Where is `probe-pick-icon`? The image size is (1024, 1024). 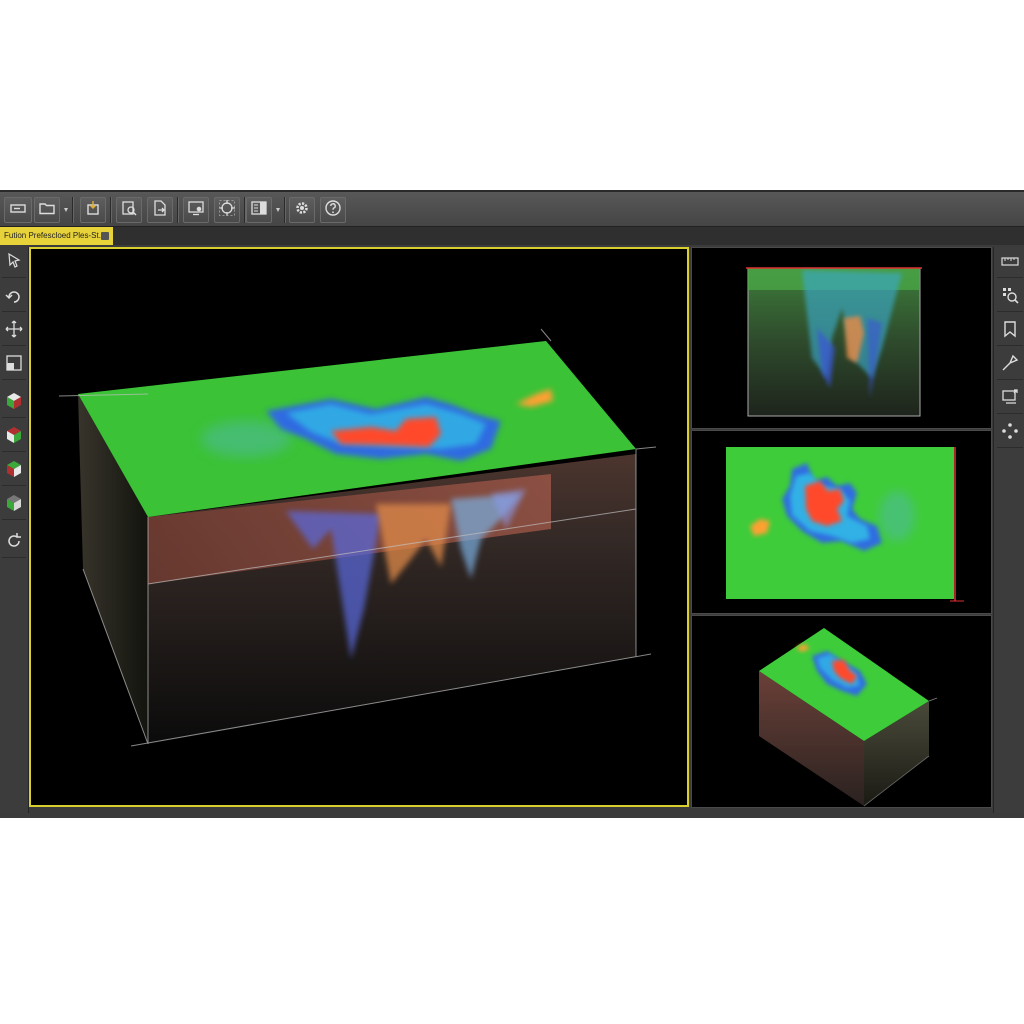
probe-pick-icon is located at coordinates (1010, 365).